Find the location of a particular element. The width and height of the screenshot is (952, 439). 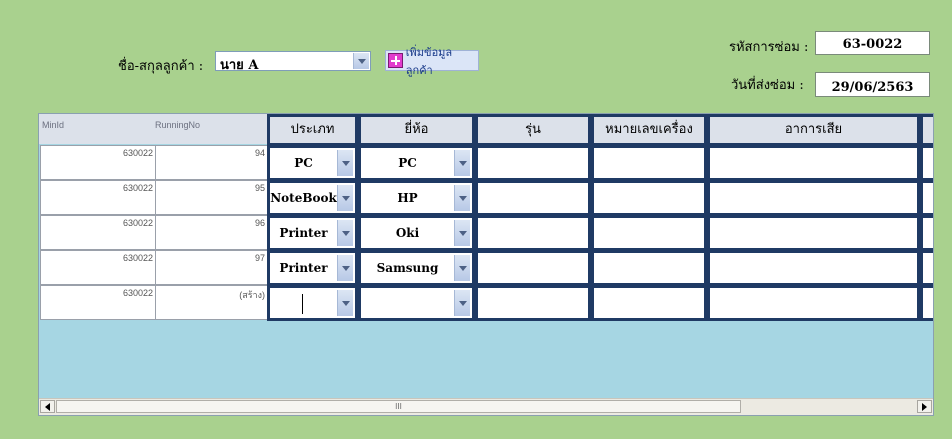

cell-running: 97 is located at coordinates (211, 267).